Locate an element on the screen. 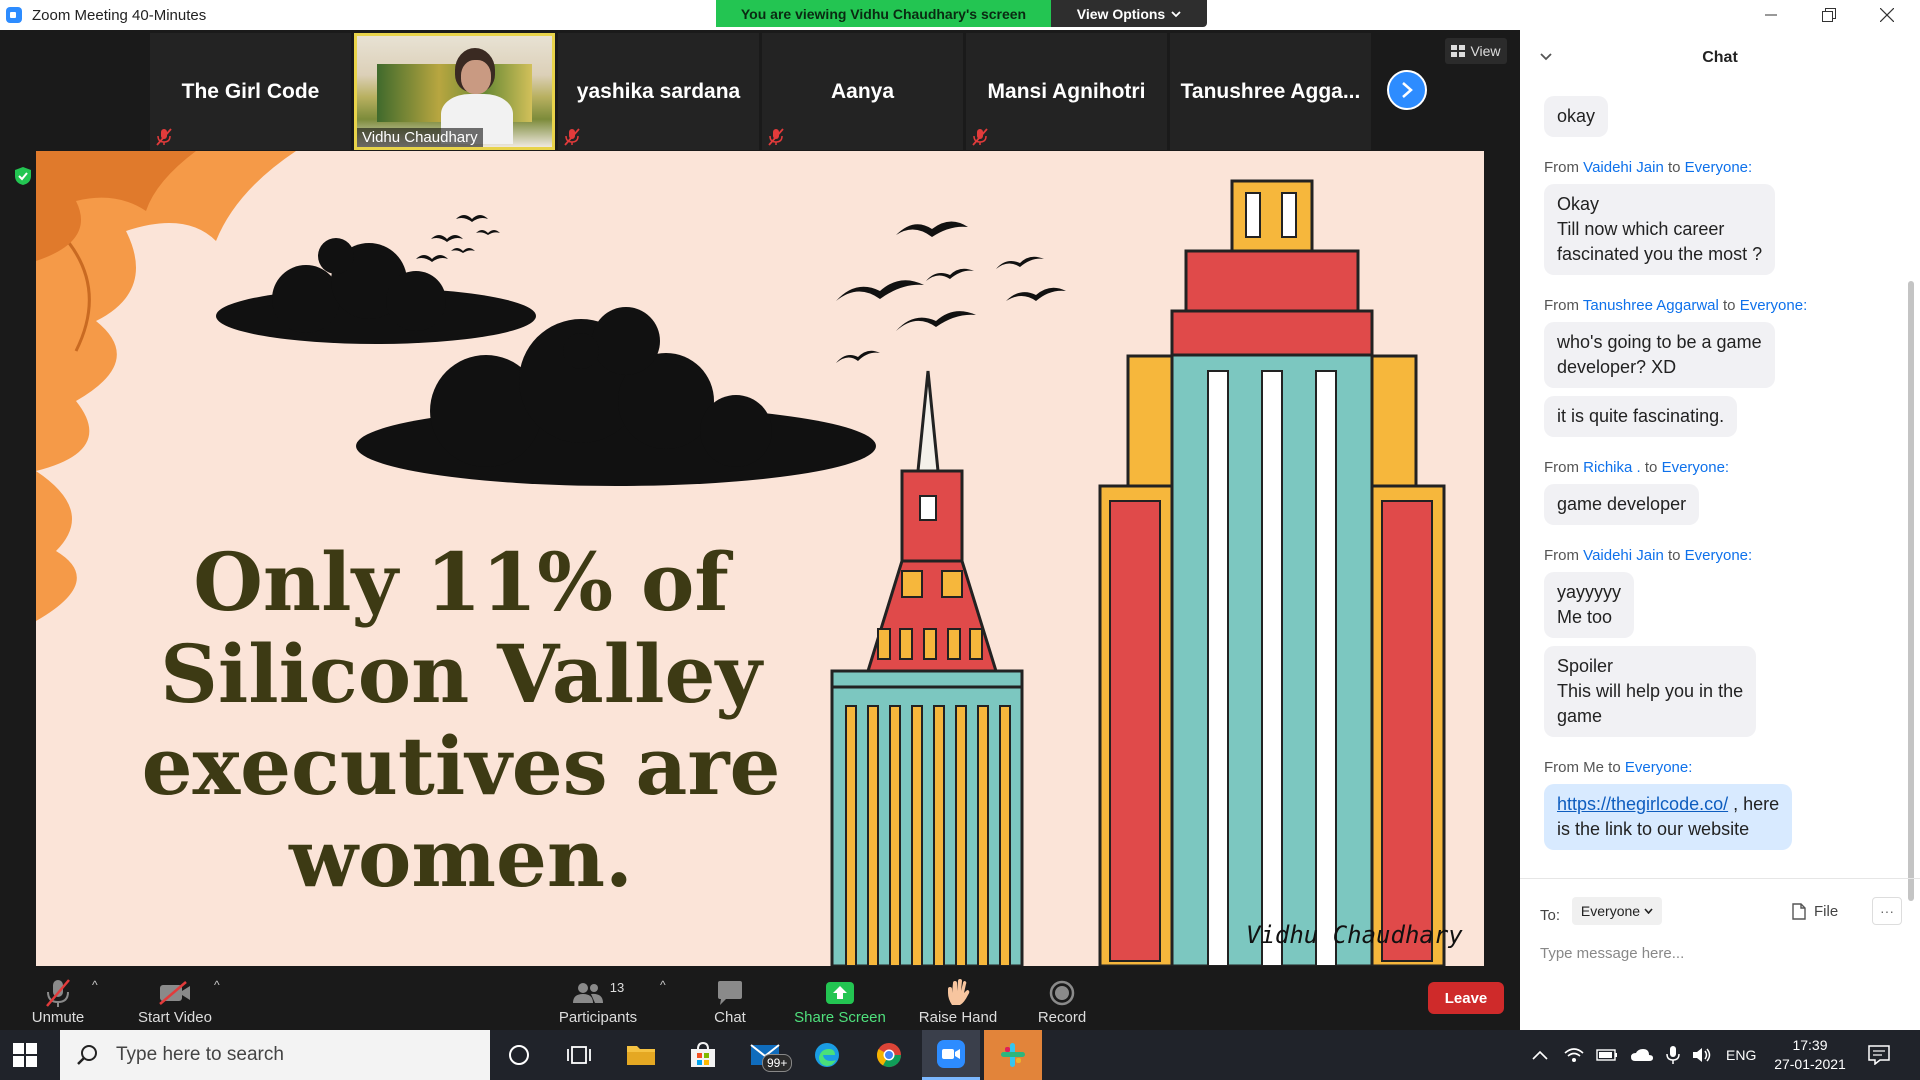  clock-date: 27-01-2021 is located at coordinates (1810, 1064).